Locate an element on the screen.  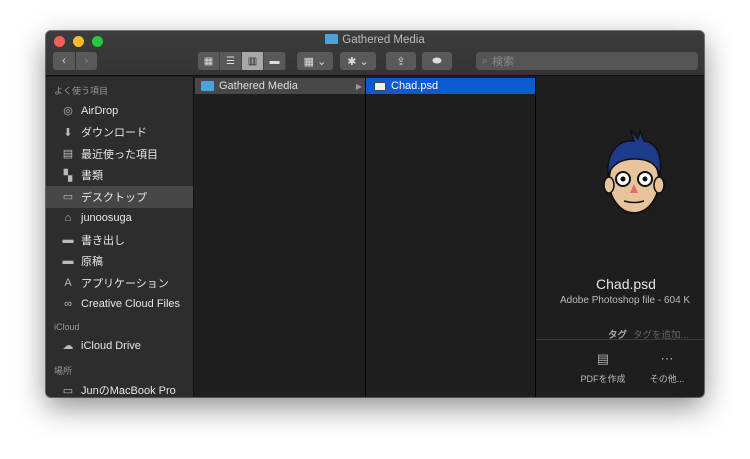
psd-file-icon is located at coordinates (380, 86).